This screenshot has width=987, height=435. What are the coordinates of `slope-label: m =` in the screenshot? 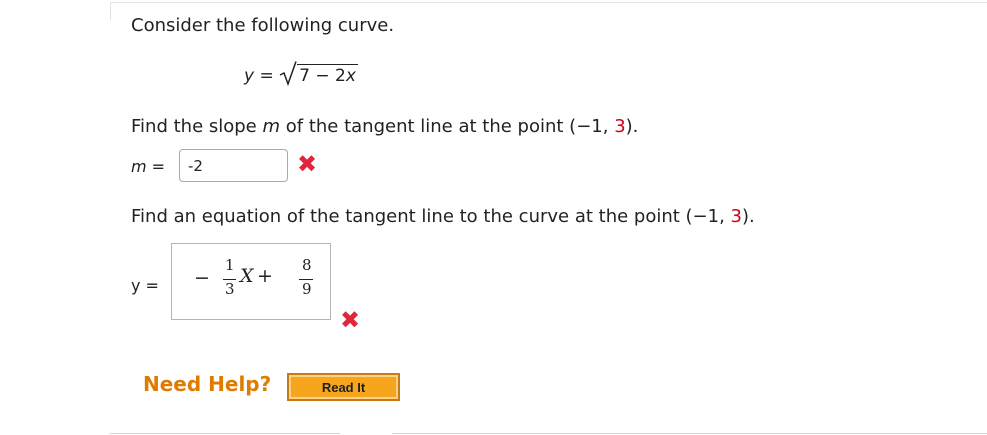 It's located at (148, 166).